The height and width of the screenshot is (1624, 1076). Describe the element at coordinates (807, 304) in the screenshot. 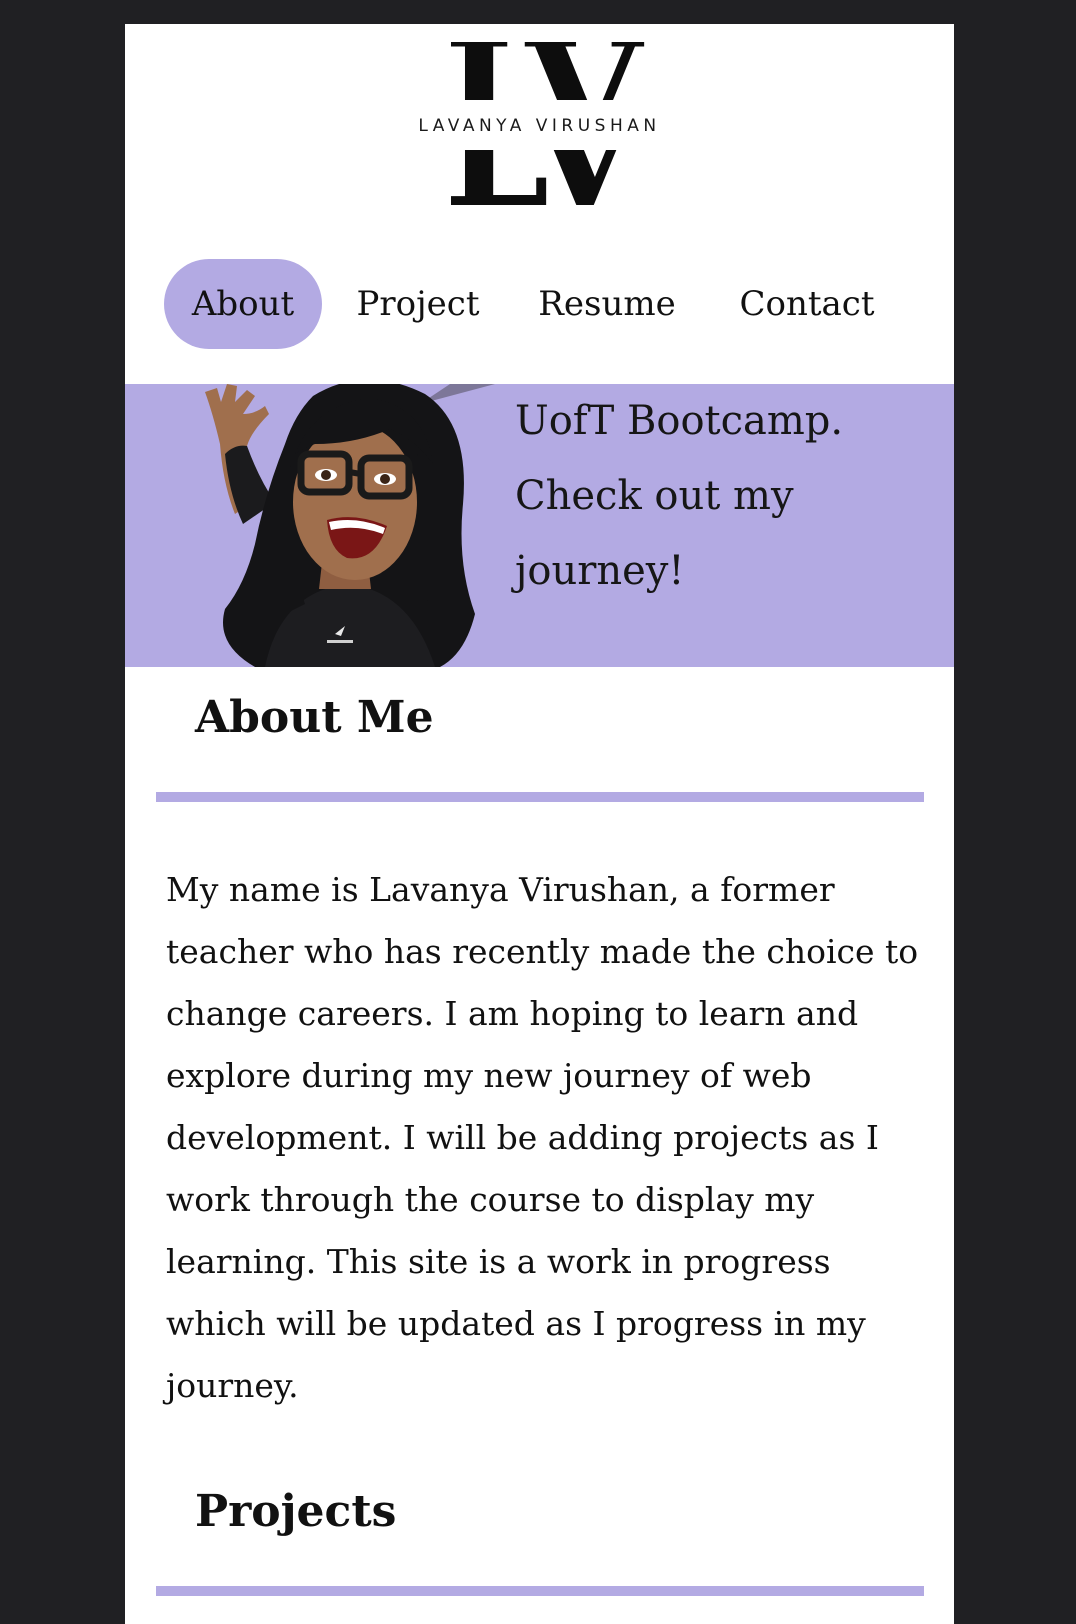

I see `nav-item-contact: Contact` at that location.